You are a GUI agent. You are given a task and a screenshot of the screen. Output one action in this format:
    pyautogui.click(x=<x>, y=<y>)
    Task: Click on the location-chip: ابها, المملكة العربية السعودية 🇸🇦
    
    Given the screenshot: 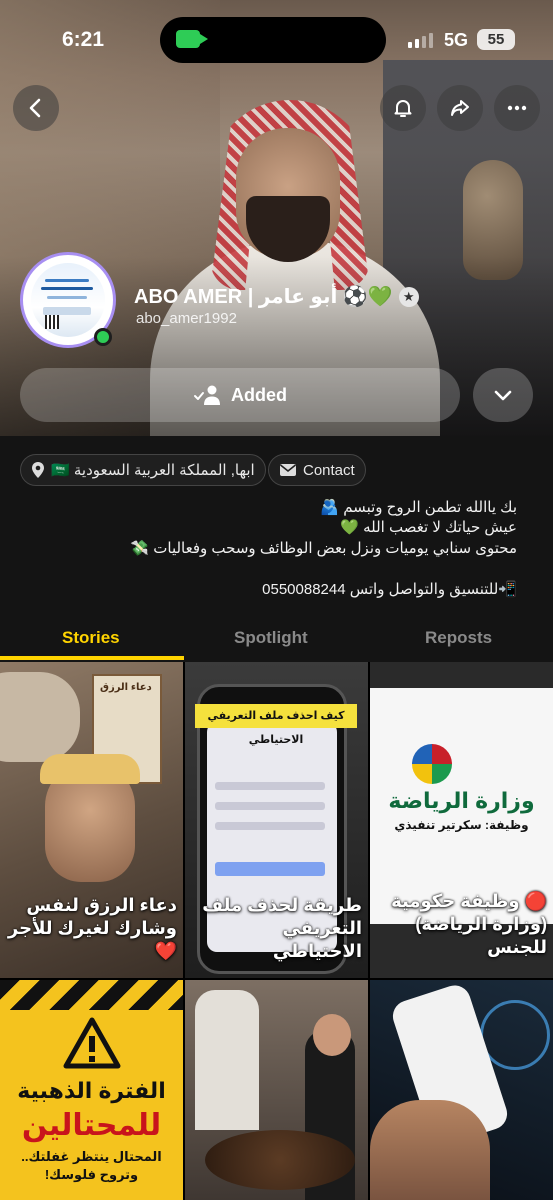 What is the action you would take?
    pyautogui.click(x=143, y=470)
    